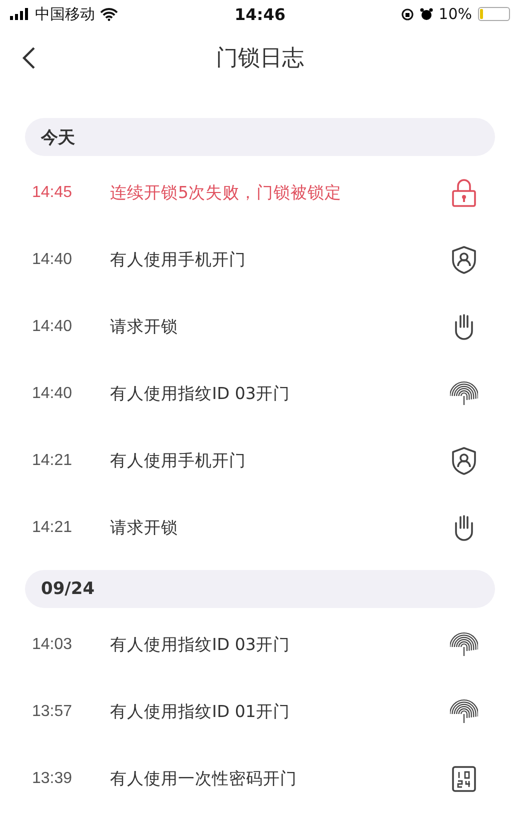  What do you see at coordinates (53, 645) in the screenshot?
I see `log-time: 14:03` at bounding box center [53, 645].